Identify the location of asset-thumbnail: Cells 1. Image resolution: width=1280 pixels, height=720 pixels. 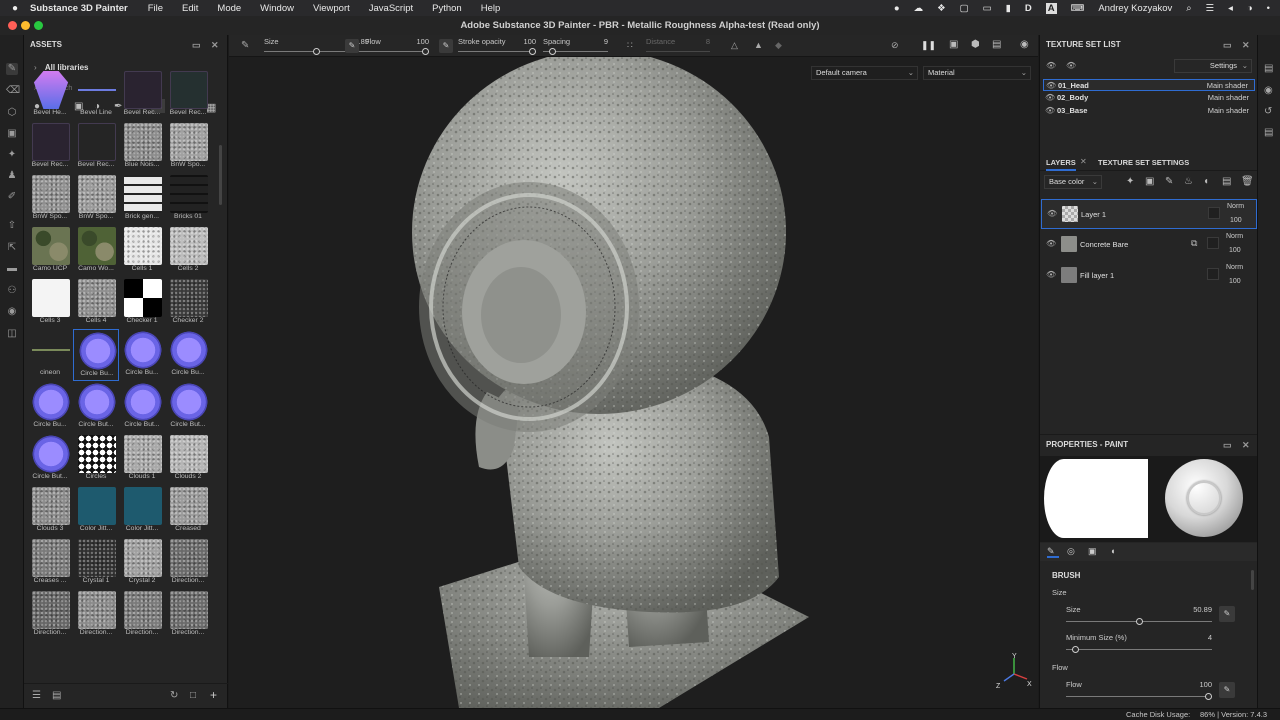
(142, 251).